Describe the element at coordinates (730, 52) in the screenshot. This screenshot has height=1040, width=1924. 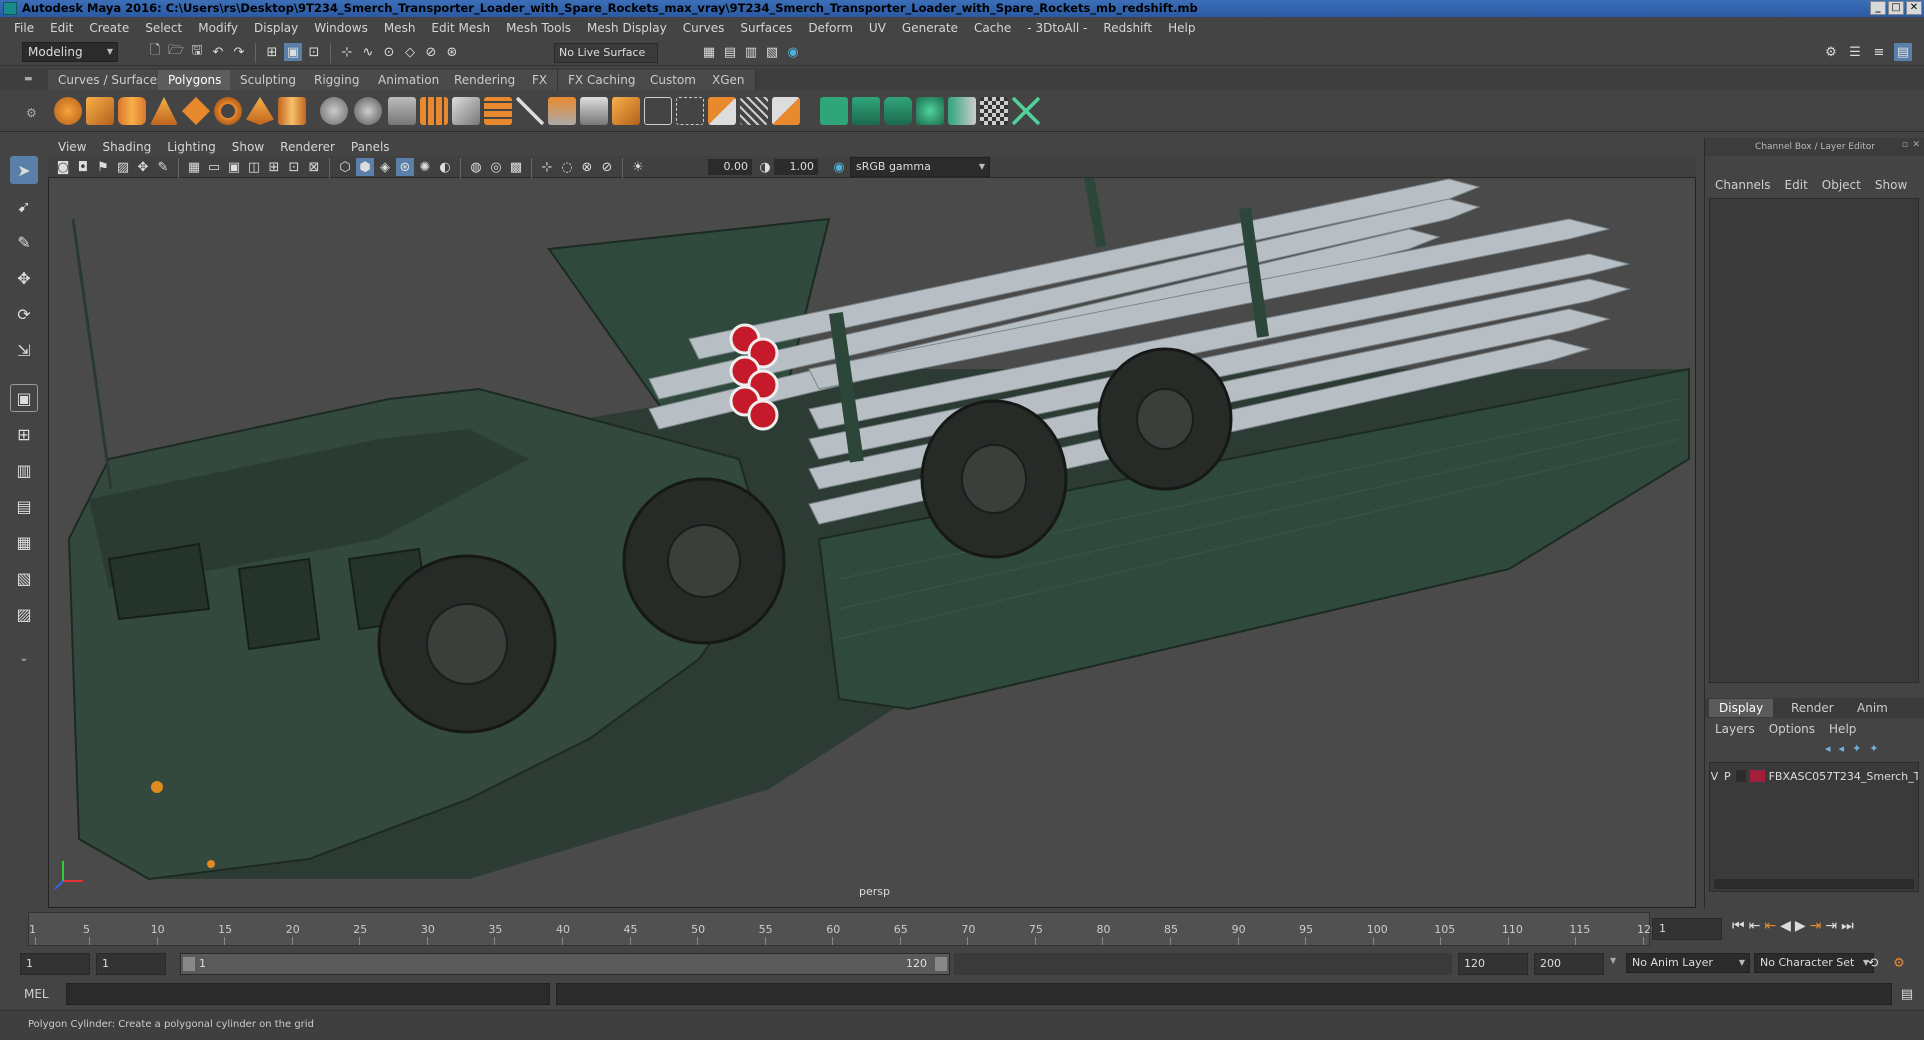
I see `render-current-icon: ▤` at that location.